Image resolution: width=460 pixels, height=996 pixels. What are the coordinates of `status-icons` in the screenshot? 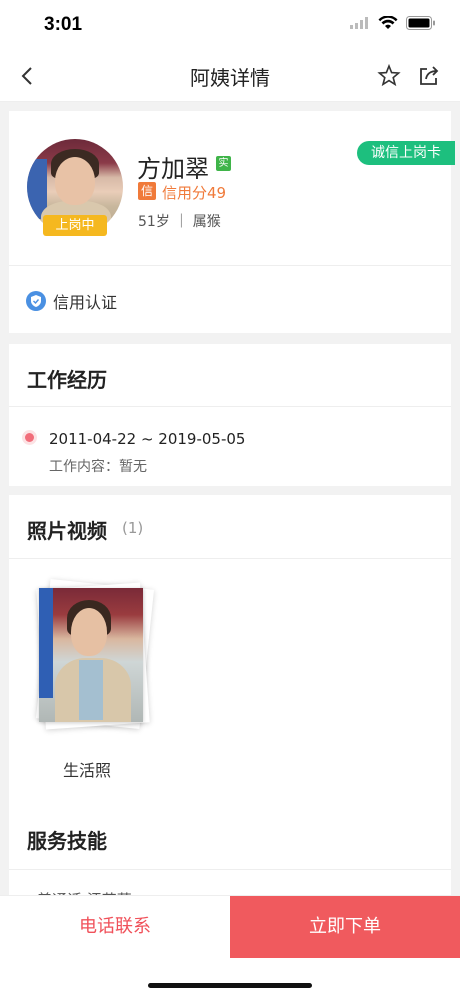 It's located at (393, 23).